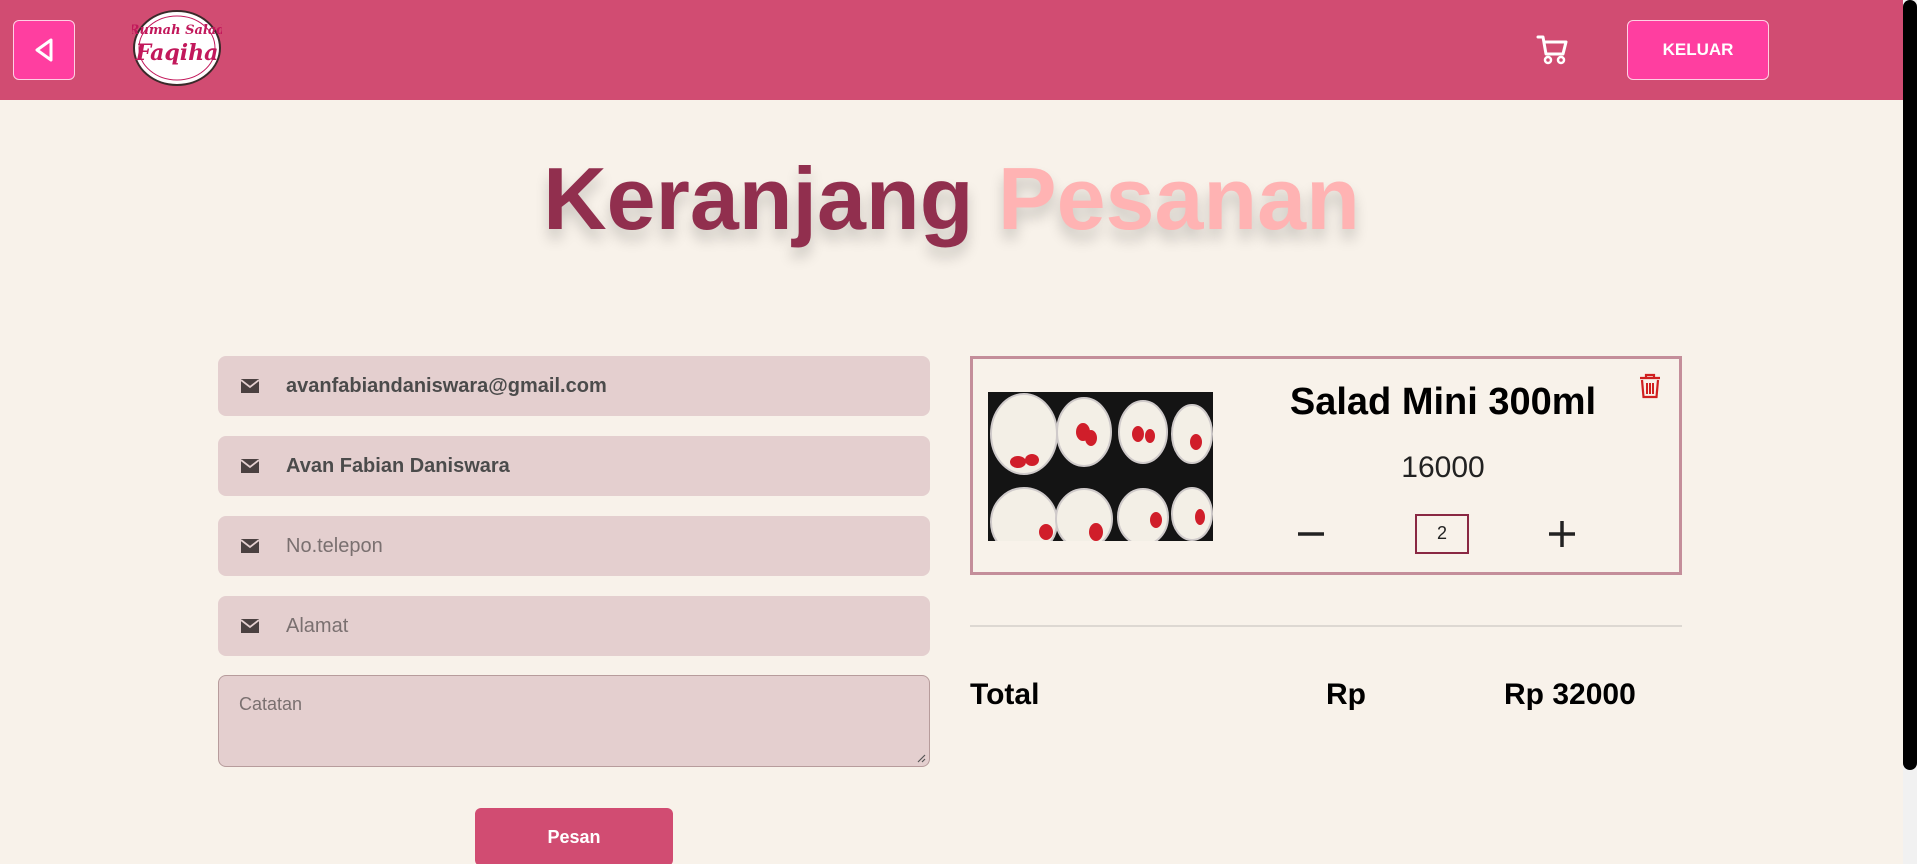  What do you see at coordinates (574, 836) in the screenshot?
I see `order-button: Pesan` at bounding box center [574, 836].